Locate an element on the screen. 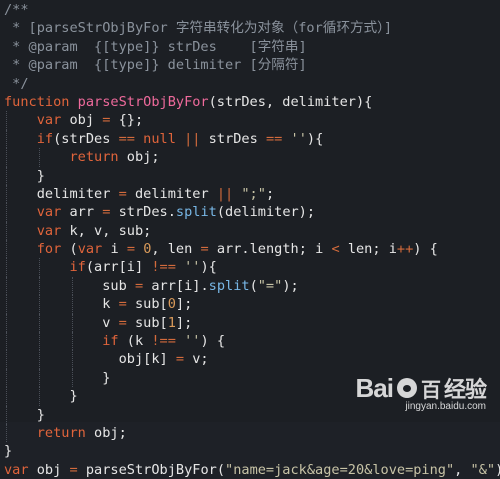 The height and width of the screenshot is (479, 500). code-token: delimiter is located at coordinates (176, 194).